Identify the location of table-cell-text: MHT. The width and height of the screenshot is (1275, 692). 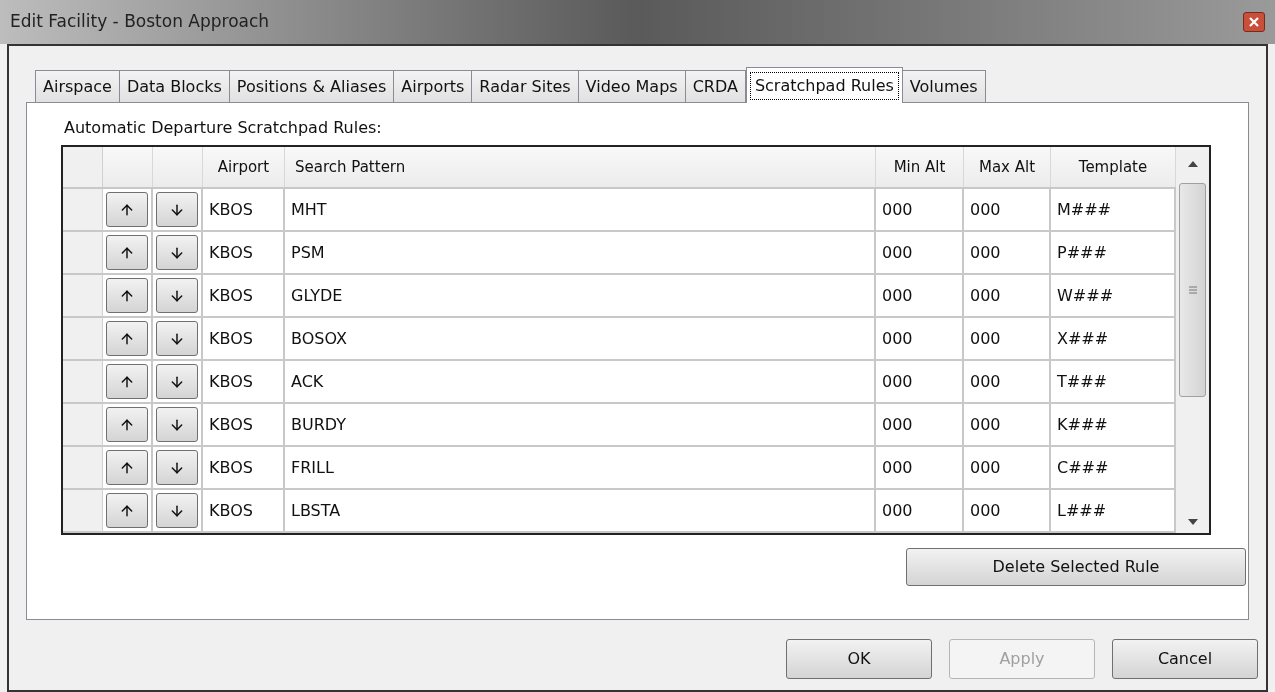
(309, 209).